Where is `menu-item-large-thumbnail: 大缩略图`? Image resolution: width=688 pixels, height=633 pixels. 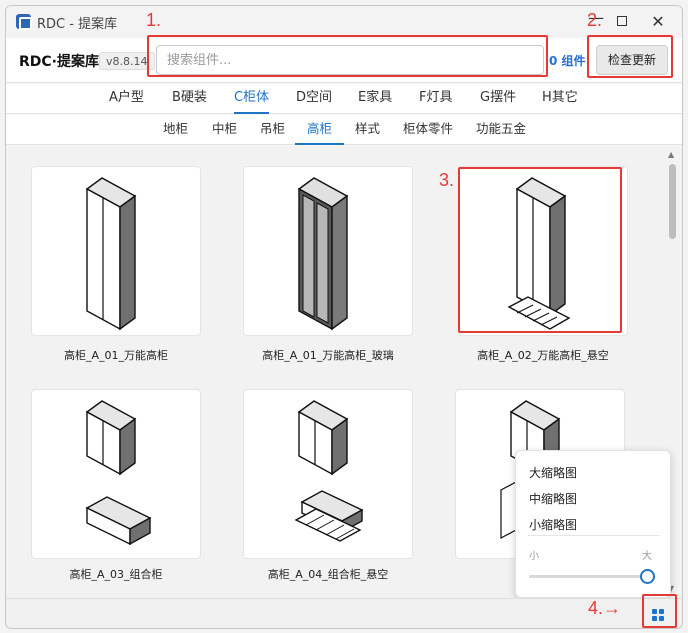 menu-item-large-thumbnail: 大缩略图 is located at coordinates (553, 472).